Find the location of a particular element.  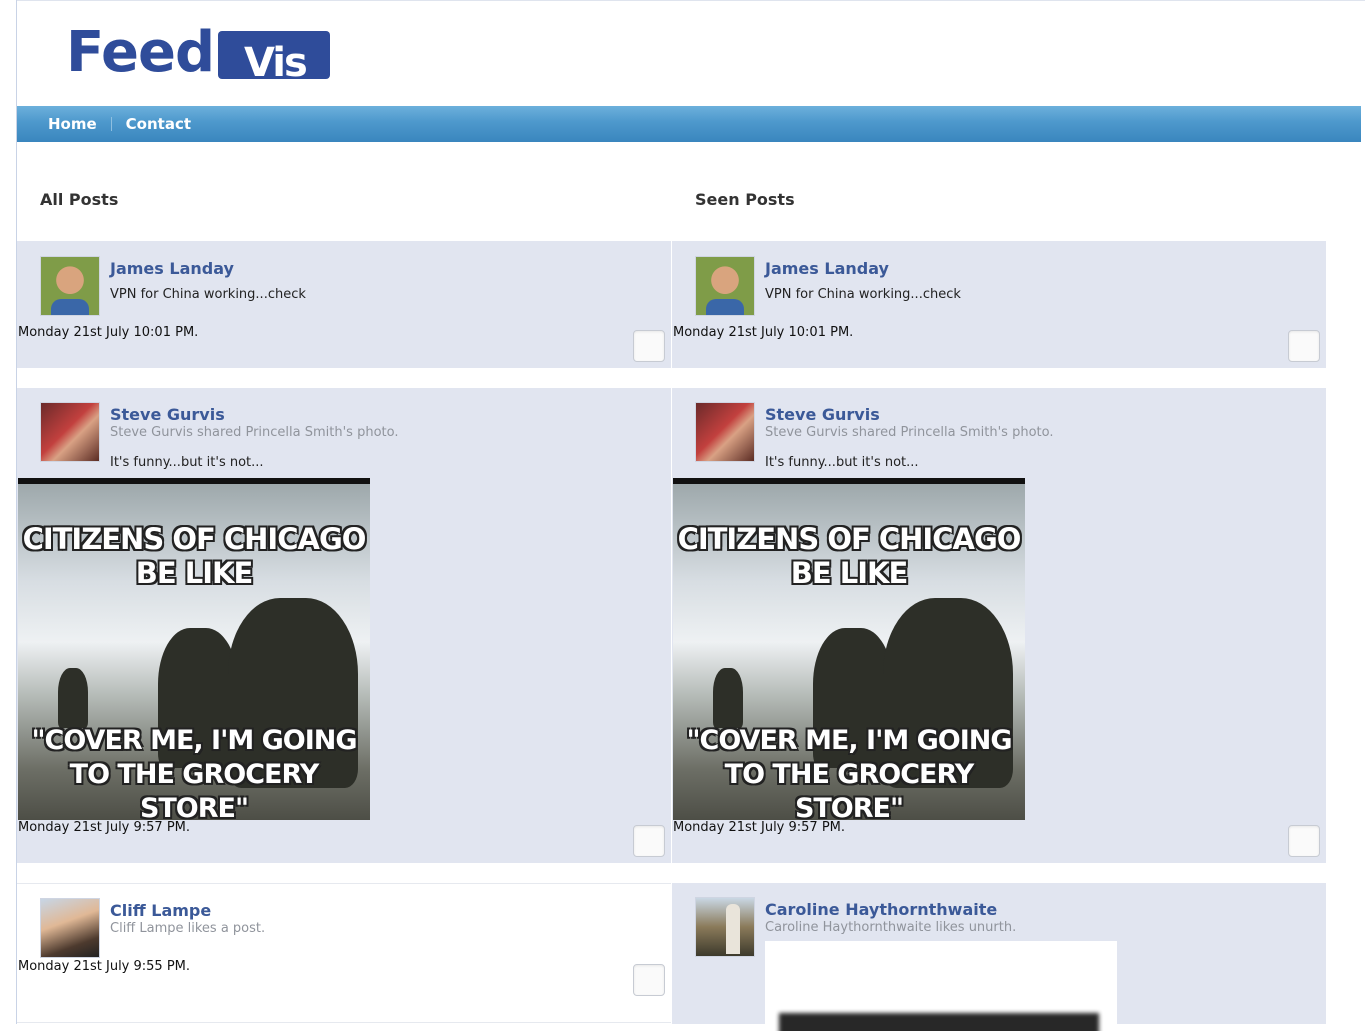

logo-feed-text: Feed is located at coordinates (140, 52).